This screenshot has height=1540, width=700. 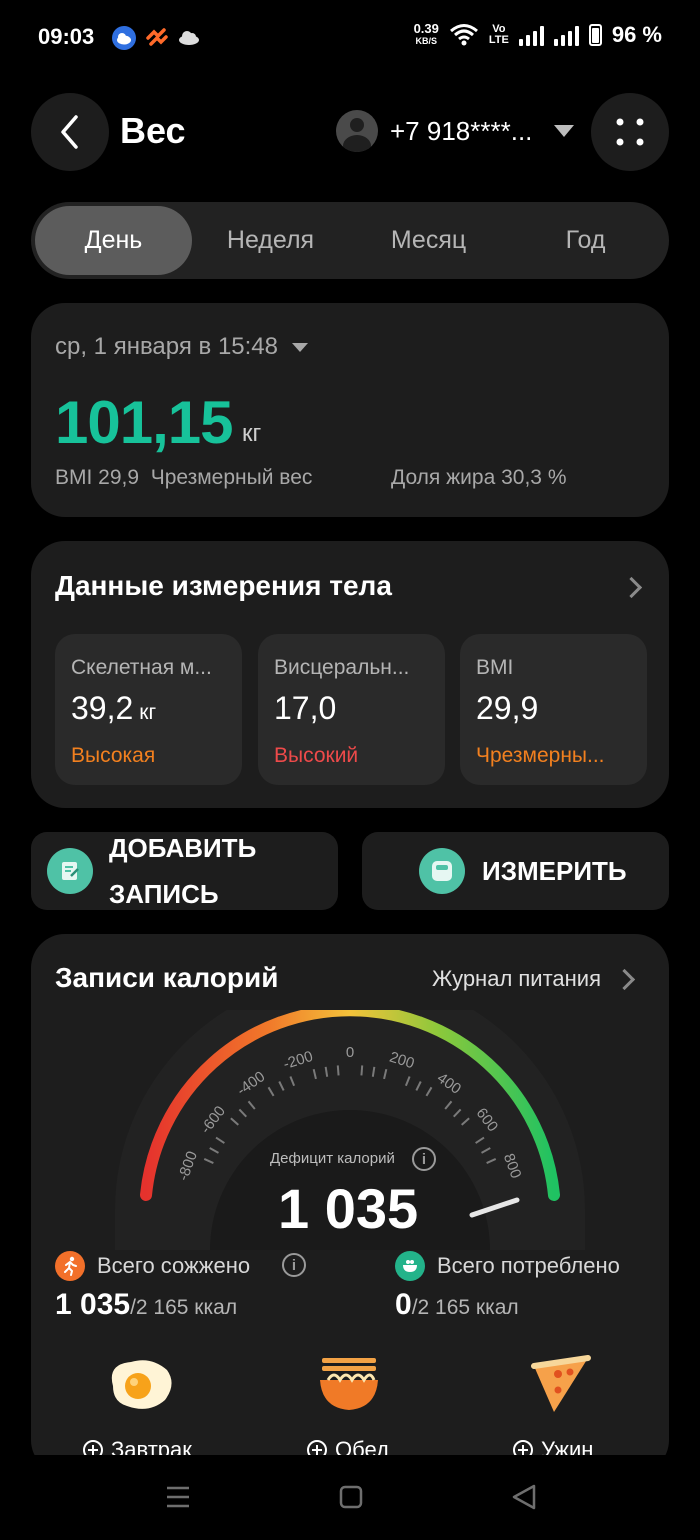 I want to click on tab-month: Месяц, so click(x=428, y=240).